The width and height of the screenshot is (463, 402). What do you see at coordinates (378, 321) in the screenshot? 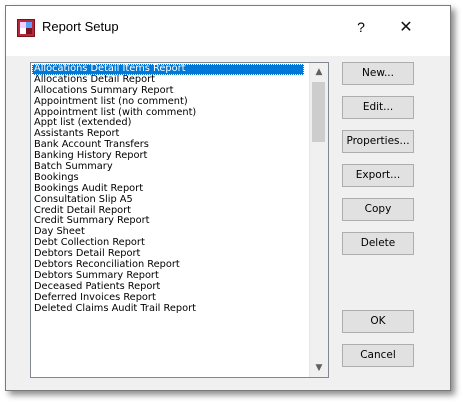
I see `ok-button: OK` at bounding box center [378, 321].